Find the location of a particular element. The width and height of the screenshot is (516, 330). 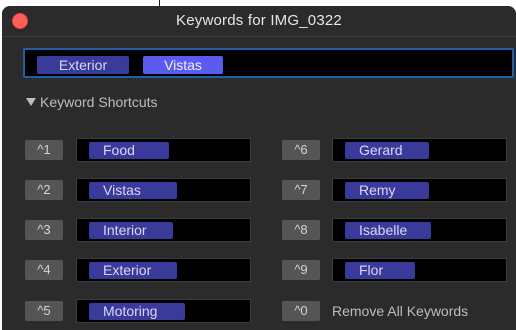

window-title: Keywords for IMG_0322 is located at coordinates (259, 20).